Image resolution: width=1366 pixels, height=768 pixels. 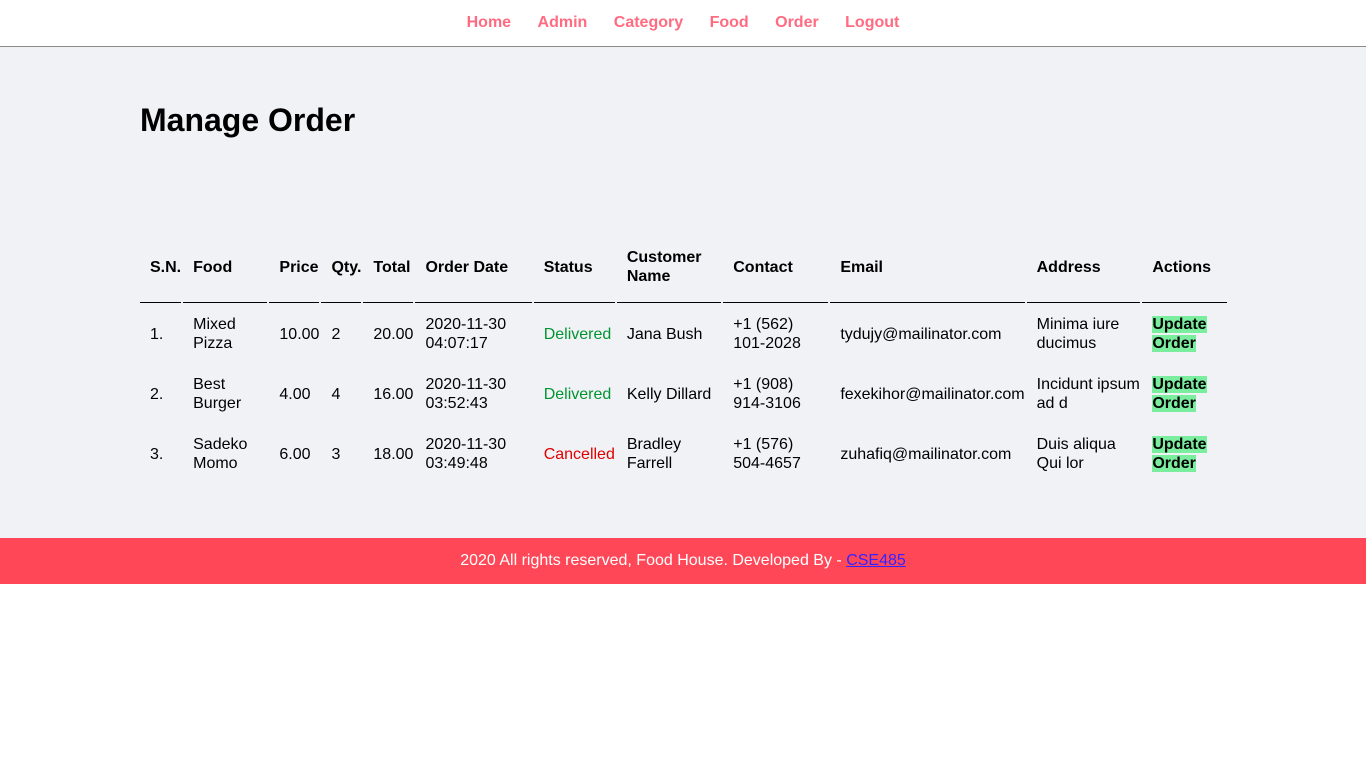 I want to click on page-title: Manage Order, so click(x=248, y=120).